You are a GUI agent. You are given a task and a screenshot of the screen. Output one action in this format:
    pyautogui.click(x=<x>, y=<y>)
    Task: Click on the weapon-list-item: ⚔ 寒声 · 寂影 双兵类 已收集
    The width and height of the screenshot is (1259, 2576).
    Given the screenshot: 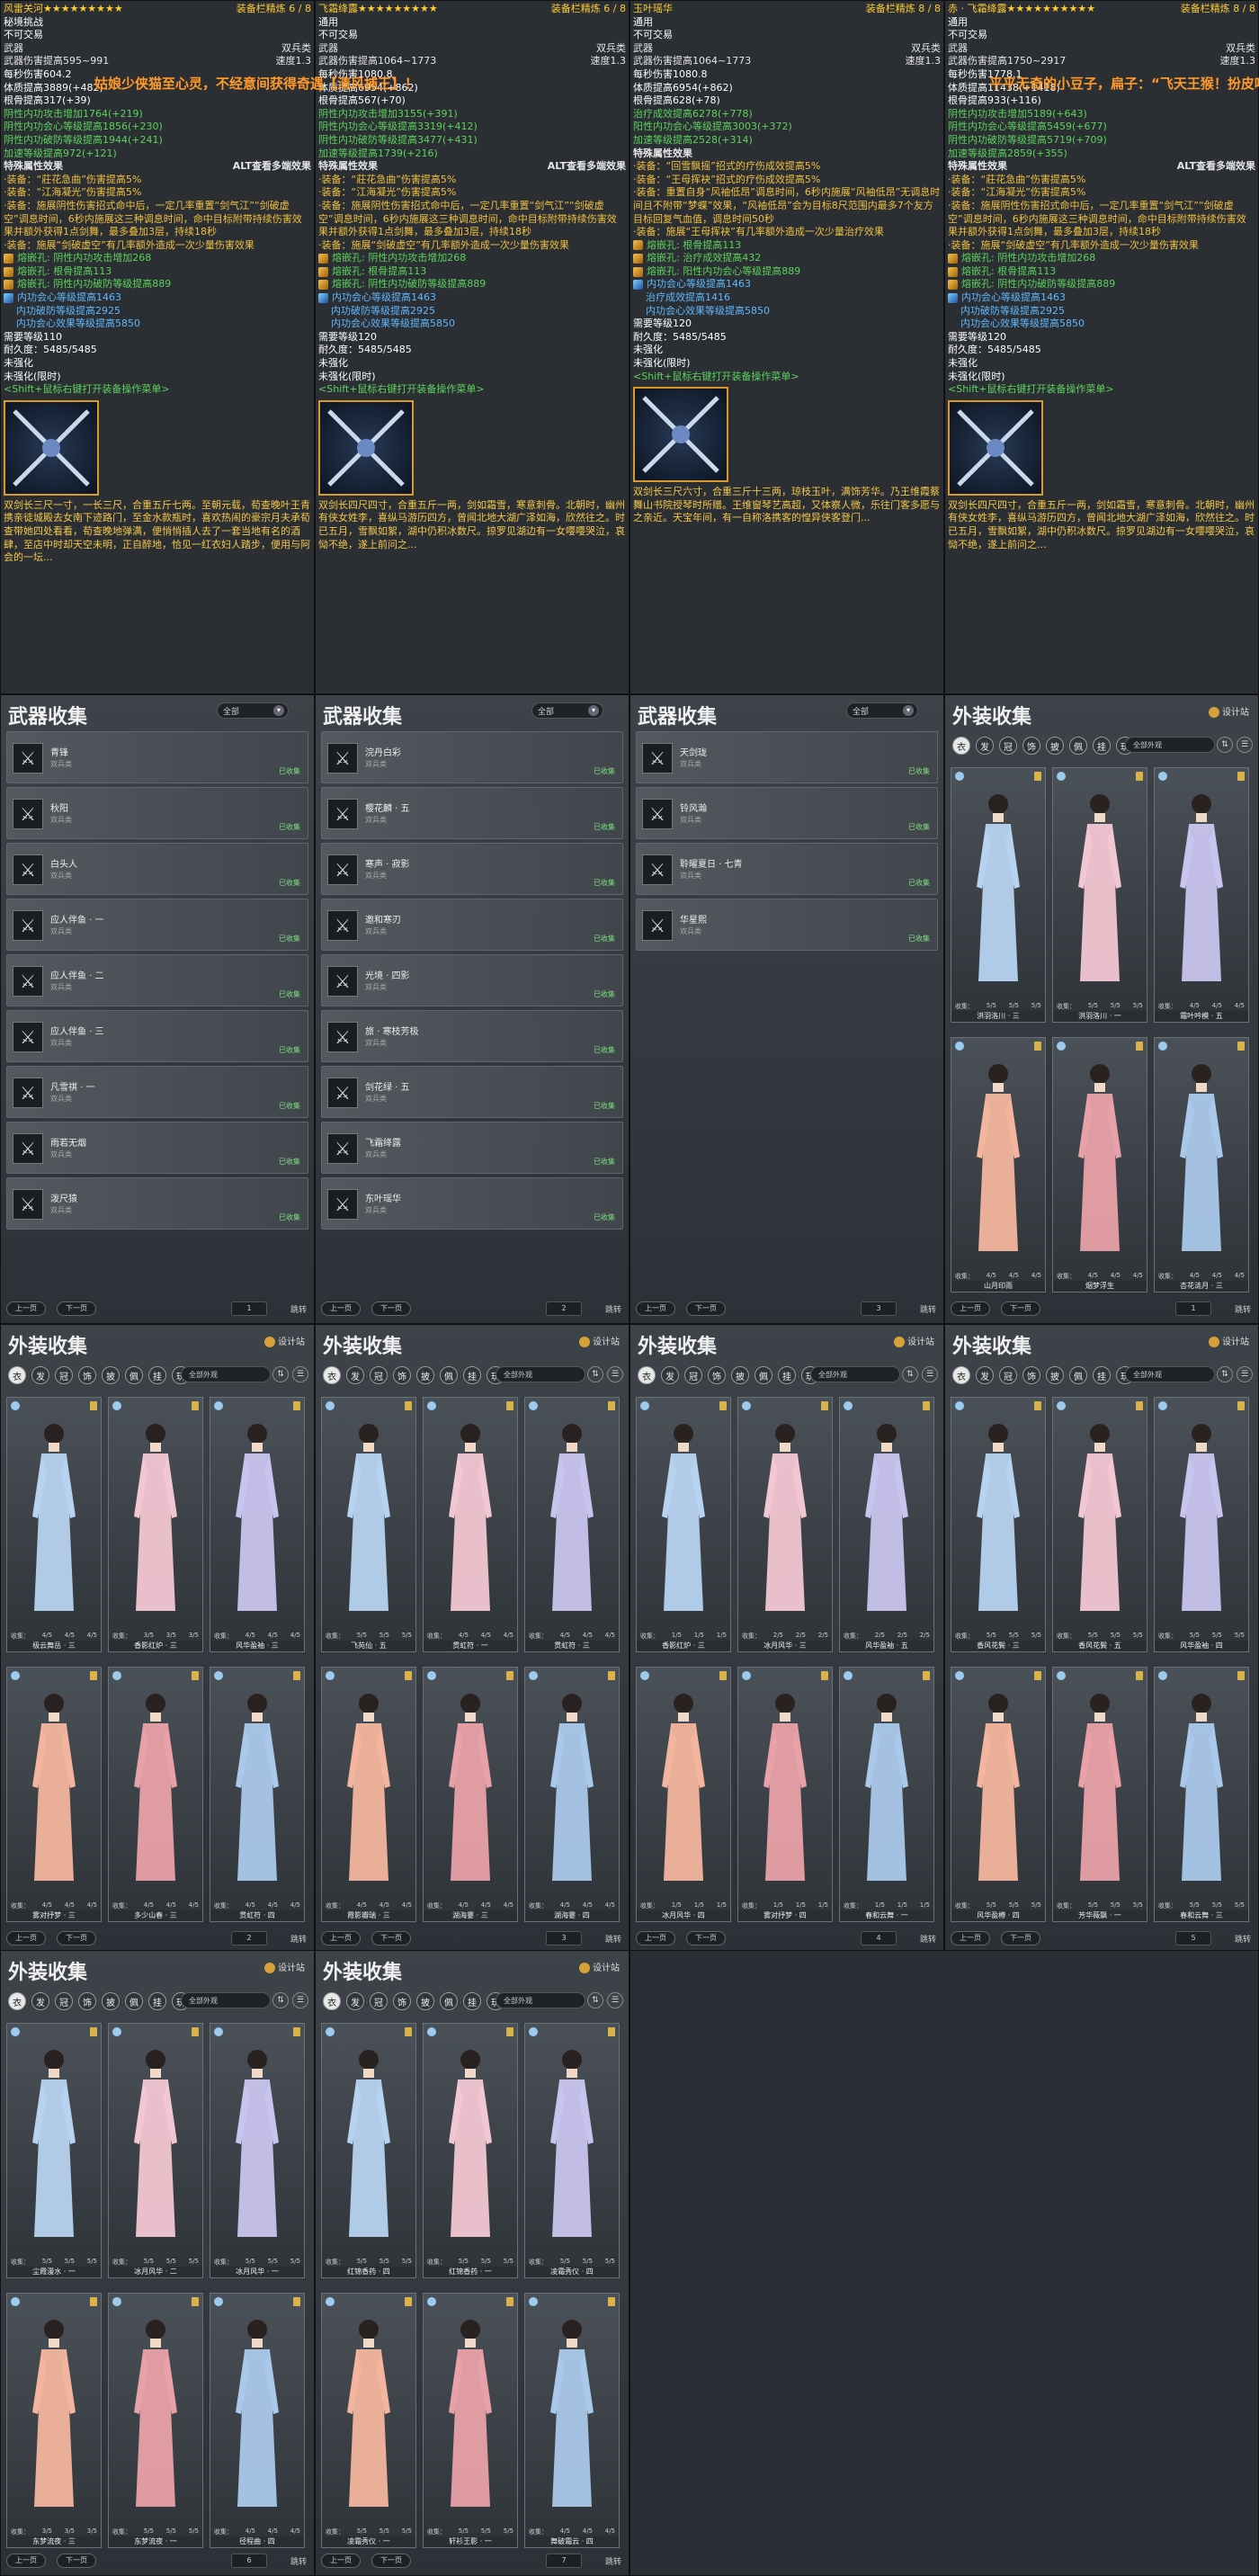 What is the action you would take?
    pyautogui.click(x=472, y=869)
    